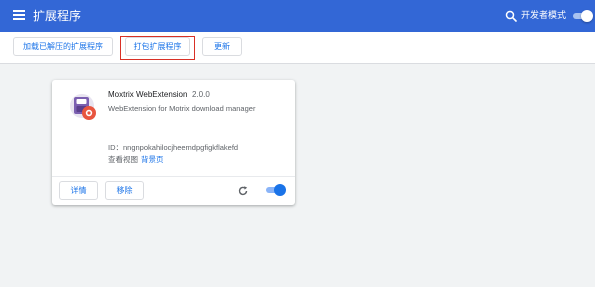 The height and width of the screenshot is (287, 595). What do you see at coordinates (84, 108) in the screenshot?
I see `extension-icon` at bounding box center [84, 108].